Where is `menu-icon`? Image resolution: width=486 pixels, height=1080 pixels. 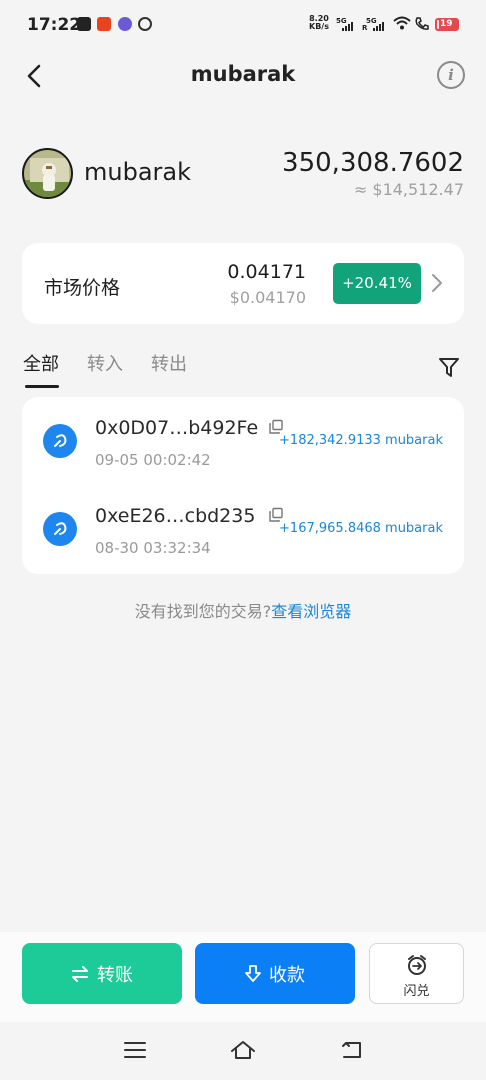 menu-icon is located at coordinates (135, 1050).